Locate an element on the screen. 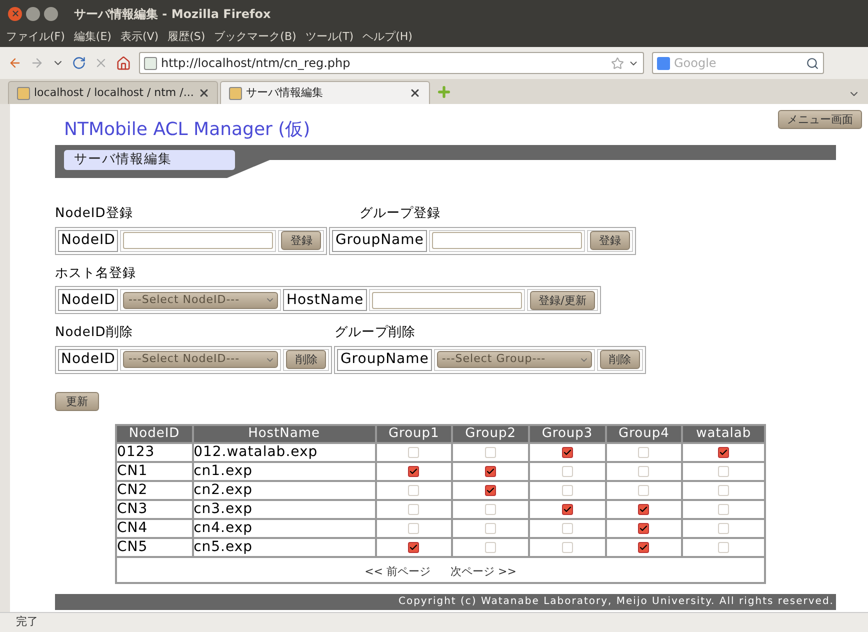  menu-item: 表示(V) is located at coordinates (139, 37).